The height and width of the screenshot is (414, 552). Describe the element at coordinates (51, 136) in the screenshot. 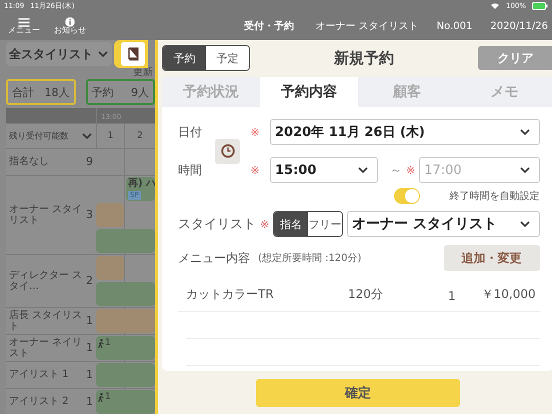

I see `remaining-toggle: 残り受付可能数` at that location.